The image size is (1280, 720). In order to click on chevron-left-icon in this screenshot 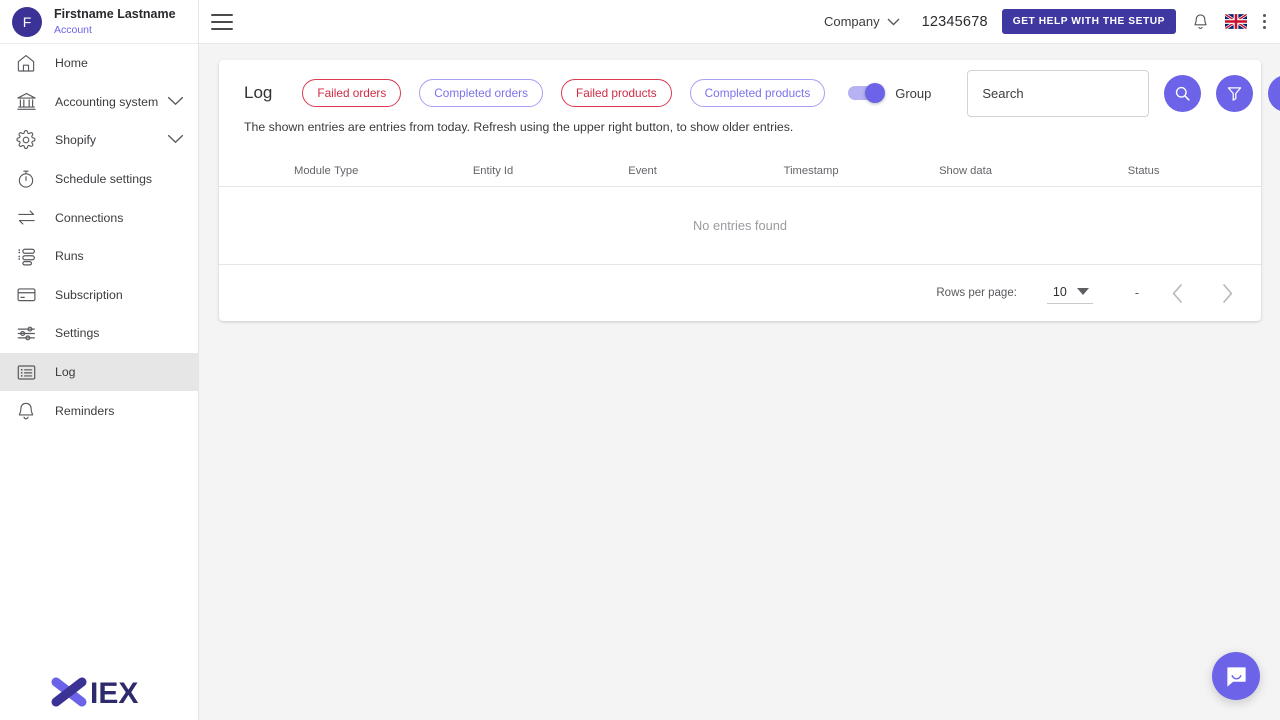, I will do `click(1177, 293)`.